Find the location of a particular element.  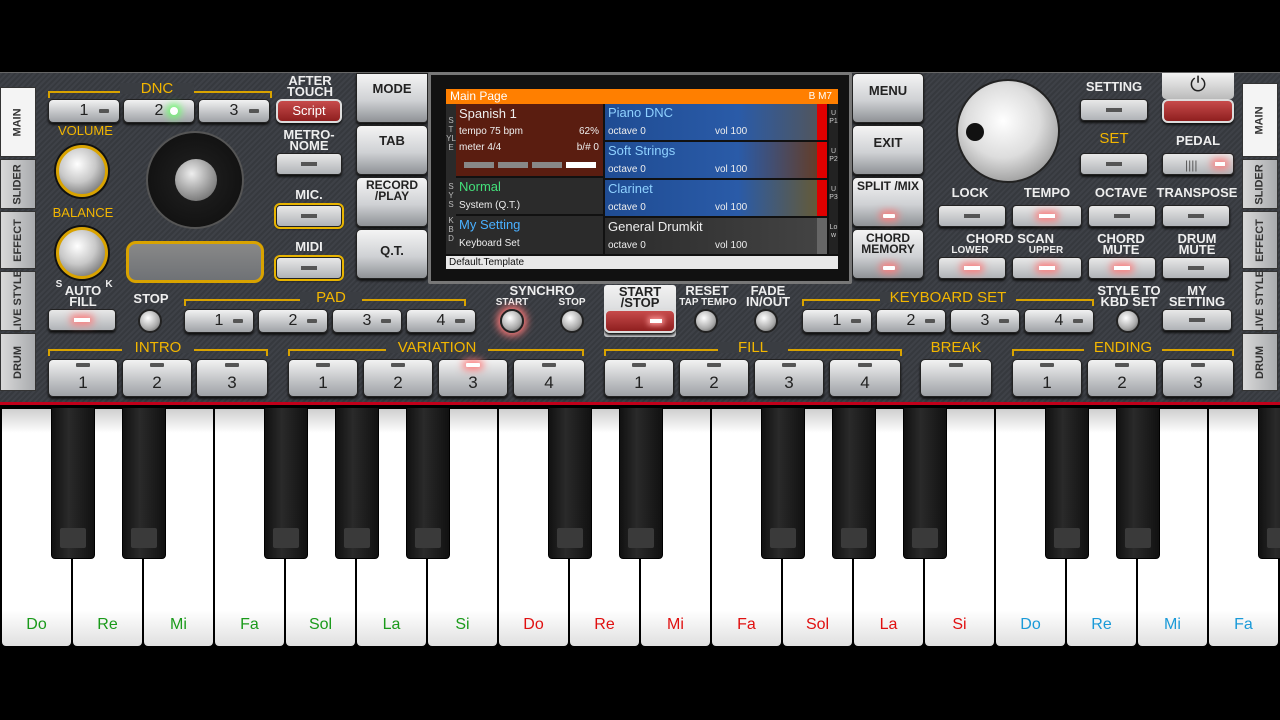

fill-button-1: 1 is located at coordinates (639, 378).